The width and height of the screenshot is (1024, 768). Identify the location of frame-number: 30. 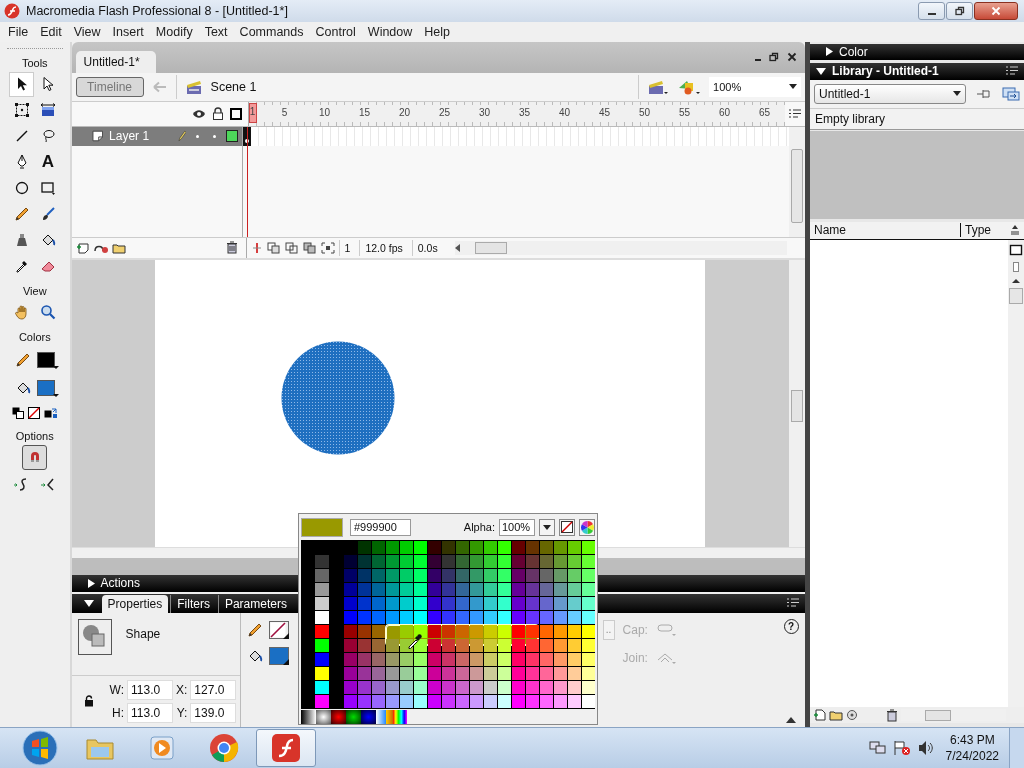
(484, 112).